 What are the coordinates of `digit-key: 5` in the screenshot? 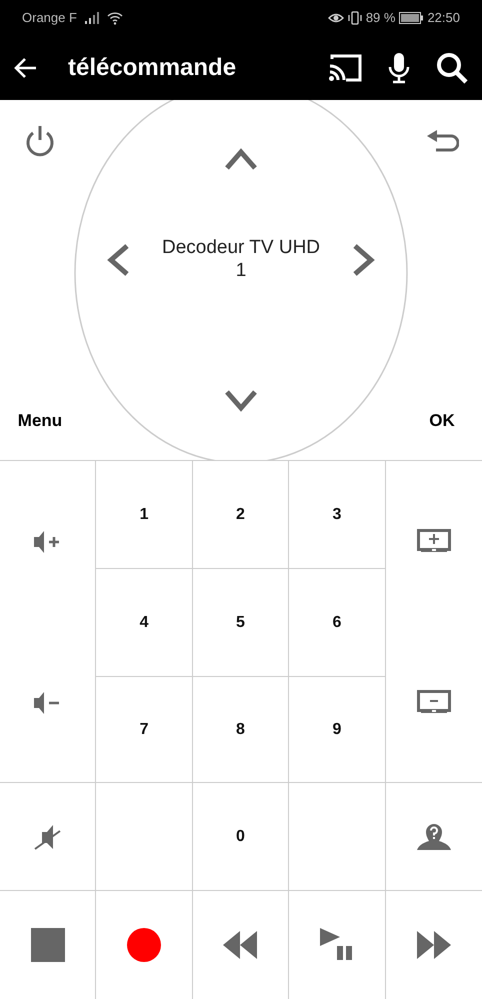 It's located at (241, 623).